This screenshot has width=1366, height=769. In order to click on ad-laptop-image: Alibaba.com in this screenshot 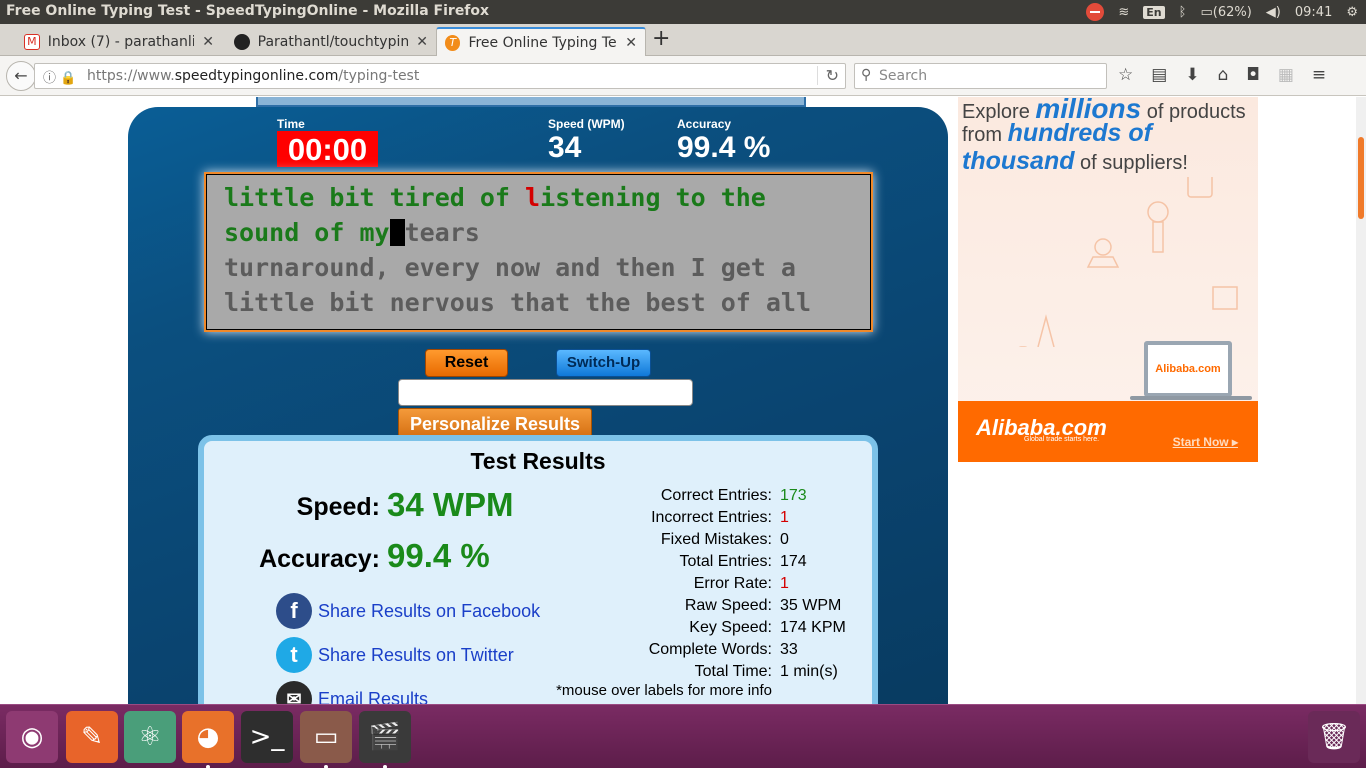, I will do `click(1188, 369)`.